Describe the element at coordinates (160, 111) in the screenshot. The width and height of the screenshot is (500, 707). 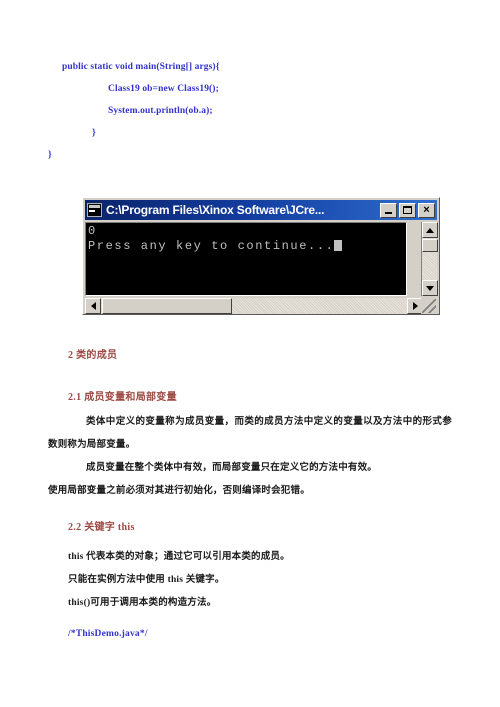
I see `code-line-println: System.out.println(ob.a);` at that location.